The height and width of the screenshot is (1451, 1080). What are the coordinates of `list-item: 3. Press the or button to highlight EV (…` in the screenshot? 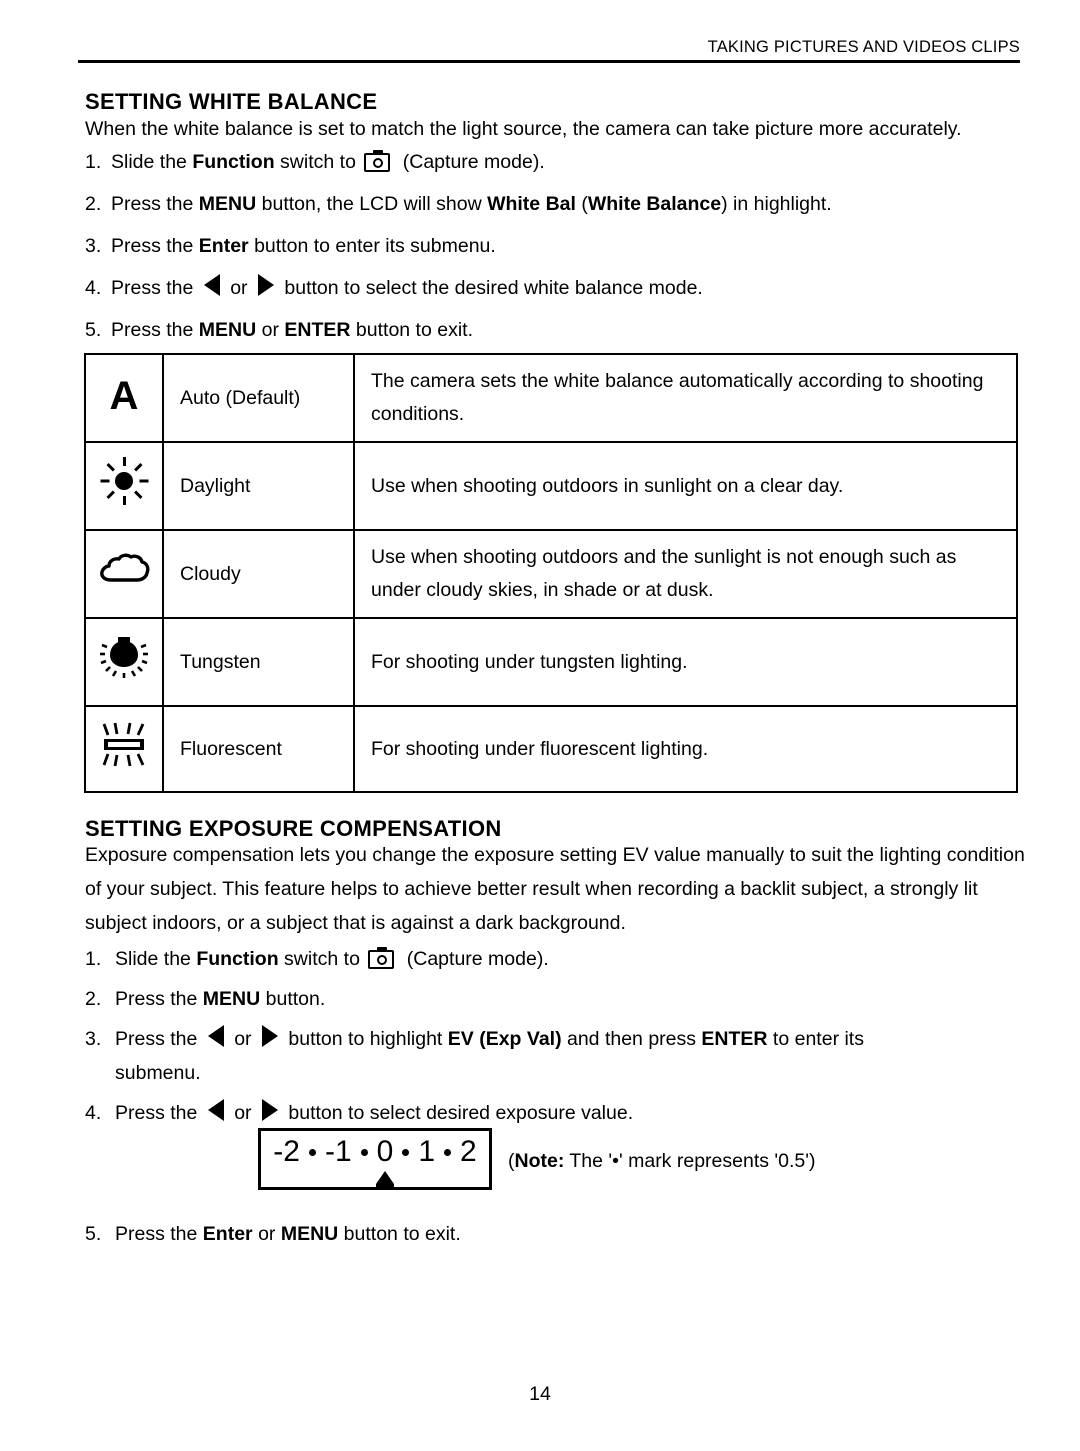 It's located at (555, 1056).